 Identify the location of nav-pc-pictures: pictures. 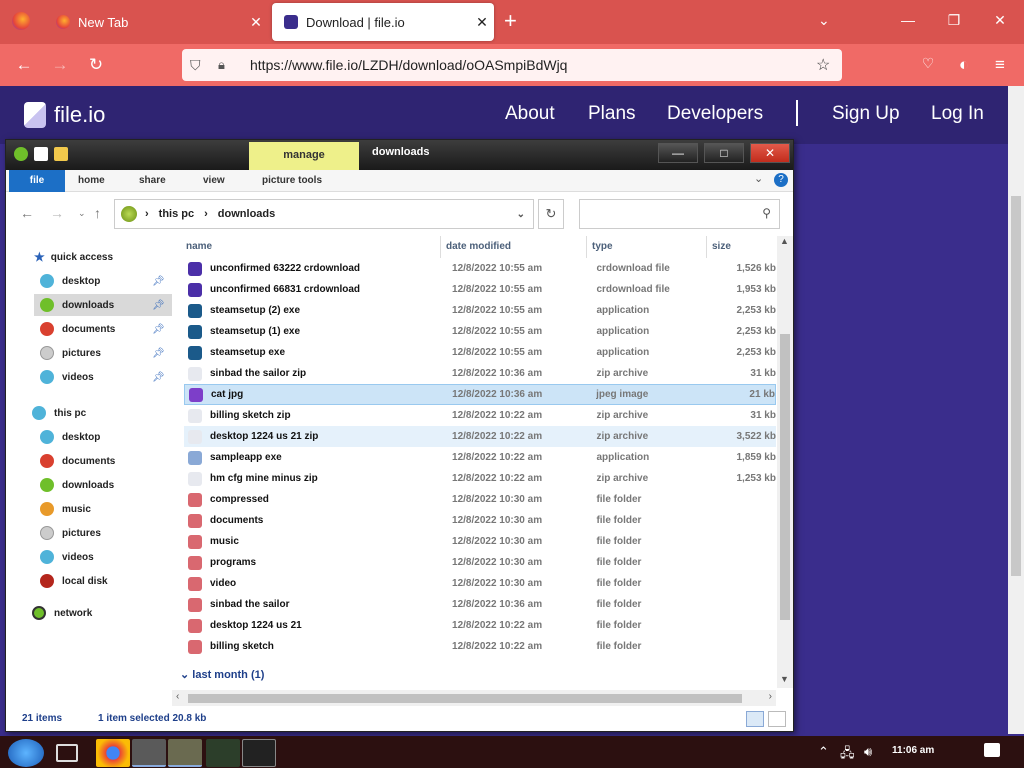
(70, 533).